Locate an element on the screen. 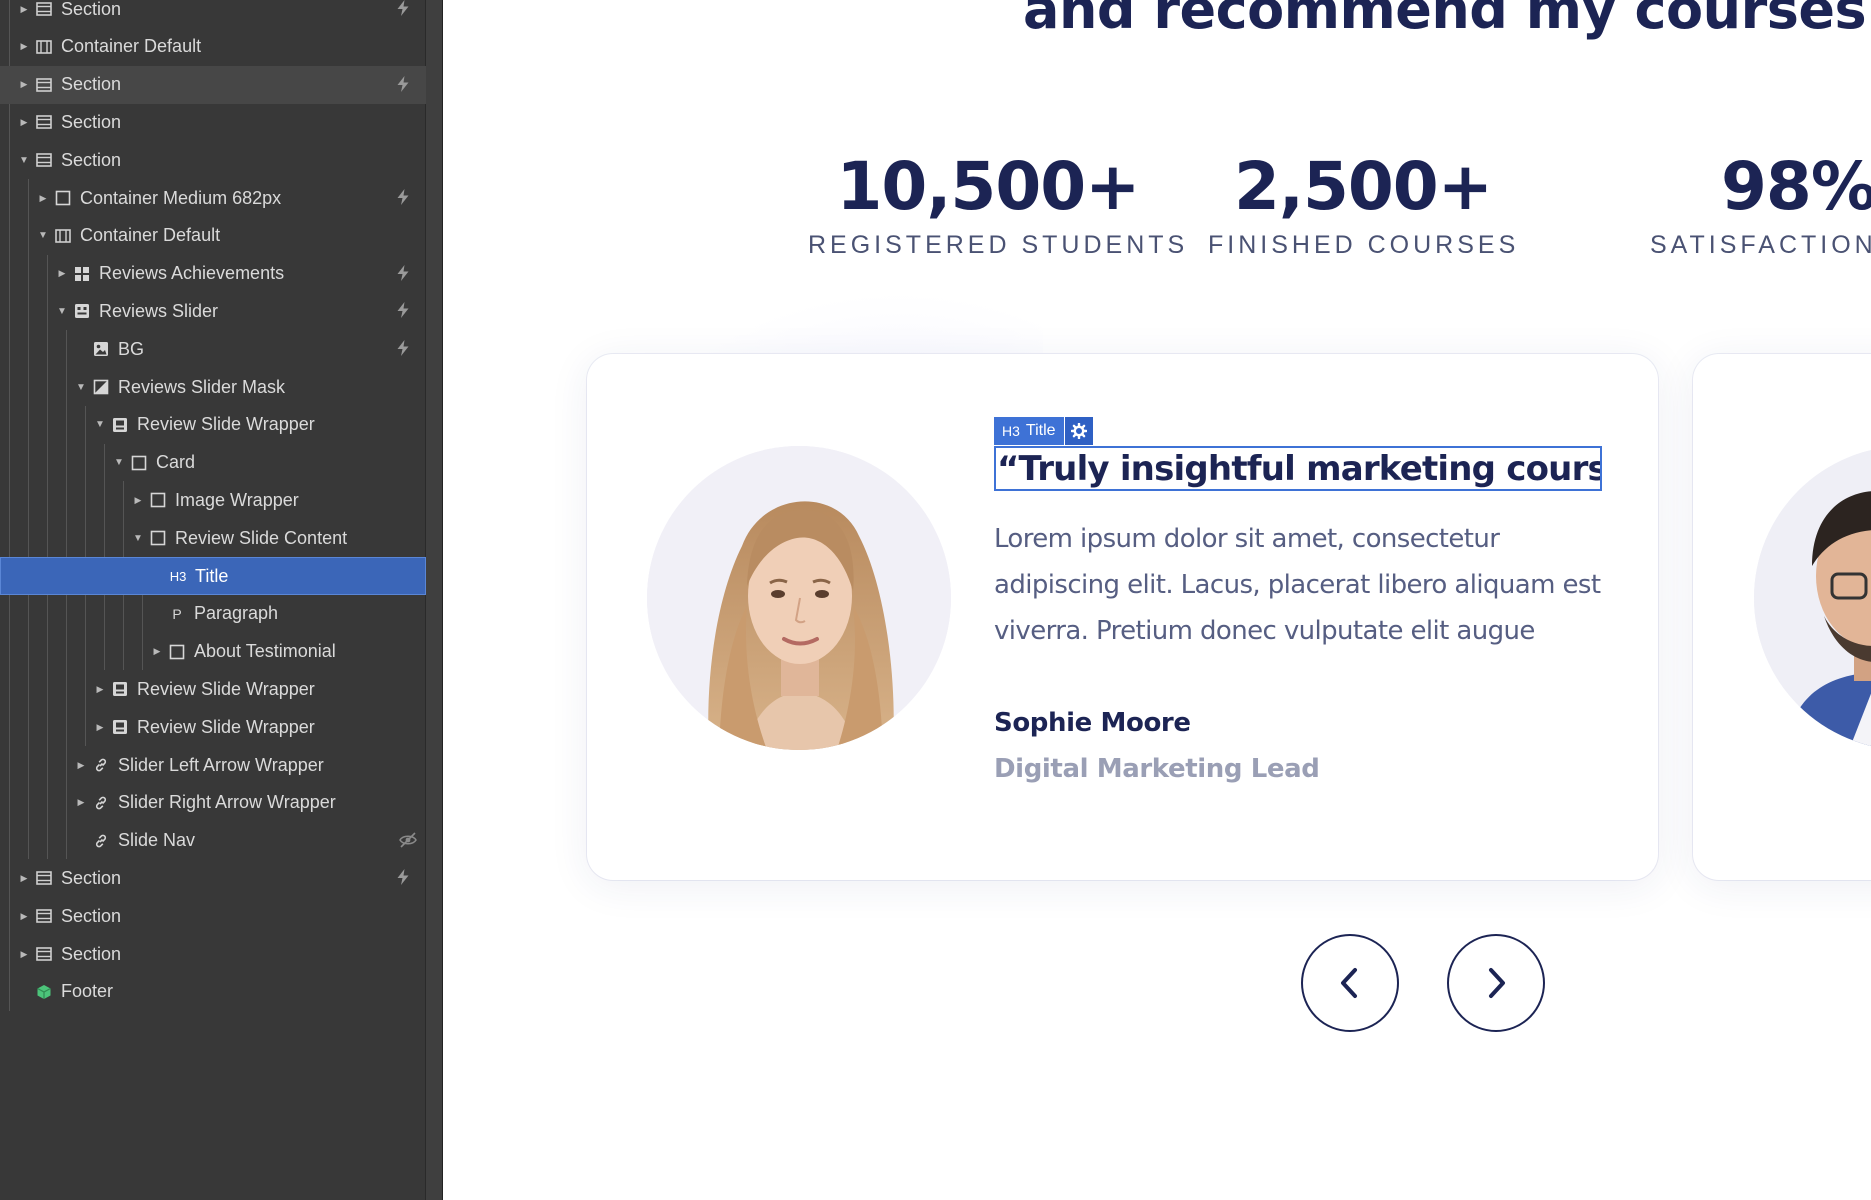  stat-finished-courses: 2,500+ FINISHED COURSES is located at coordinates (1363, 204).